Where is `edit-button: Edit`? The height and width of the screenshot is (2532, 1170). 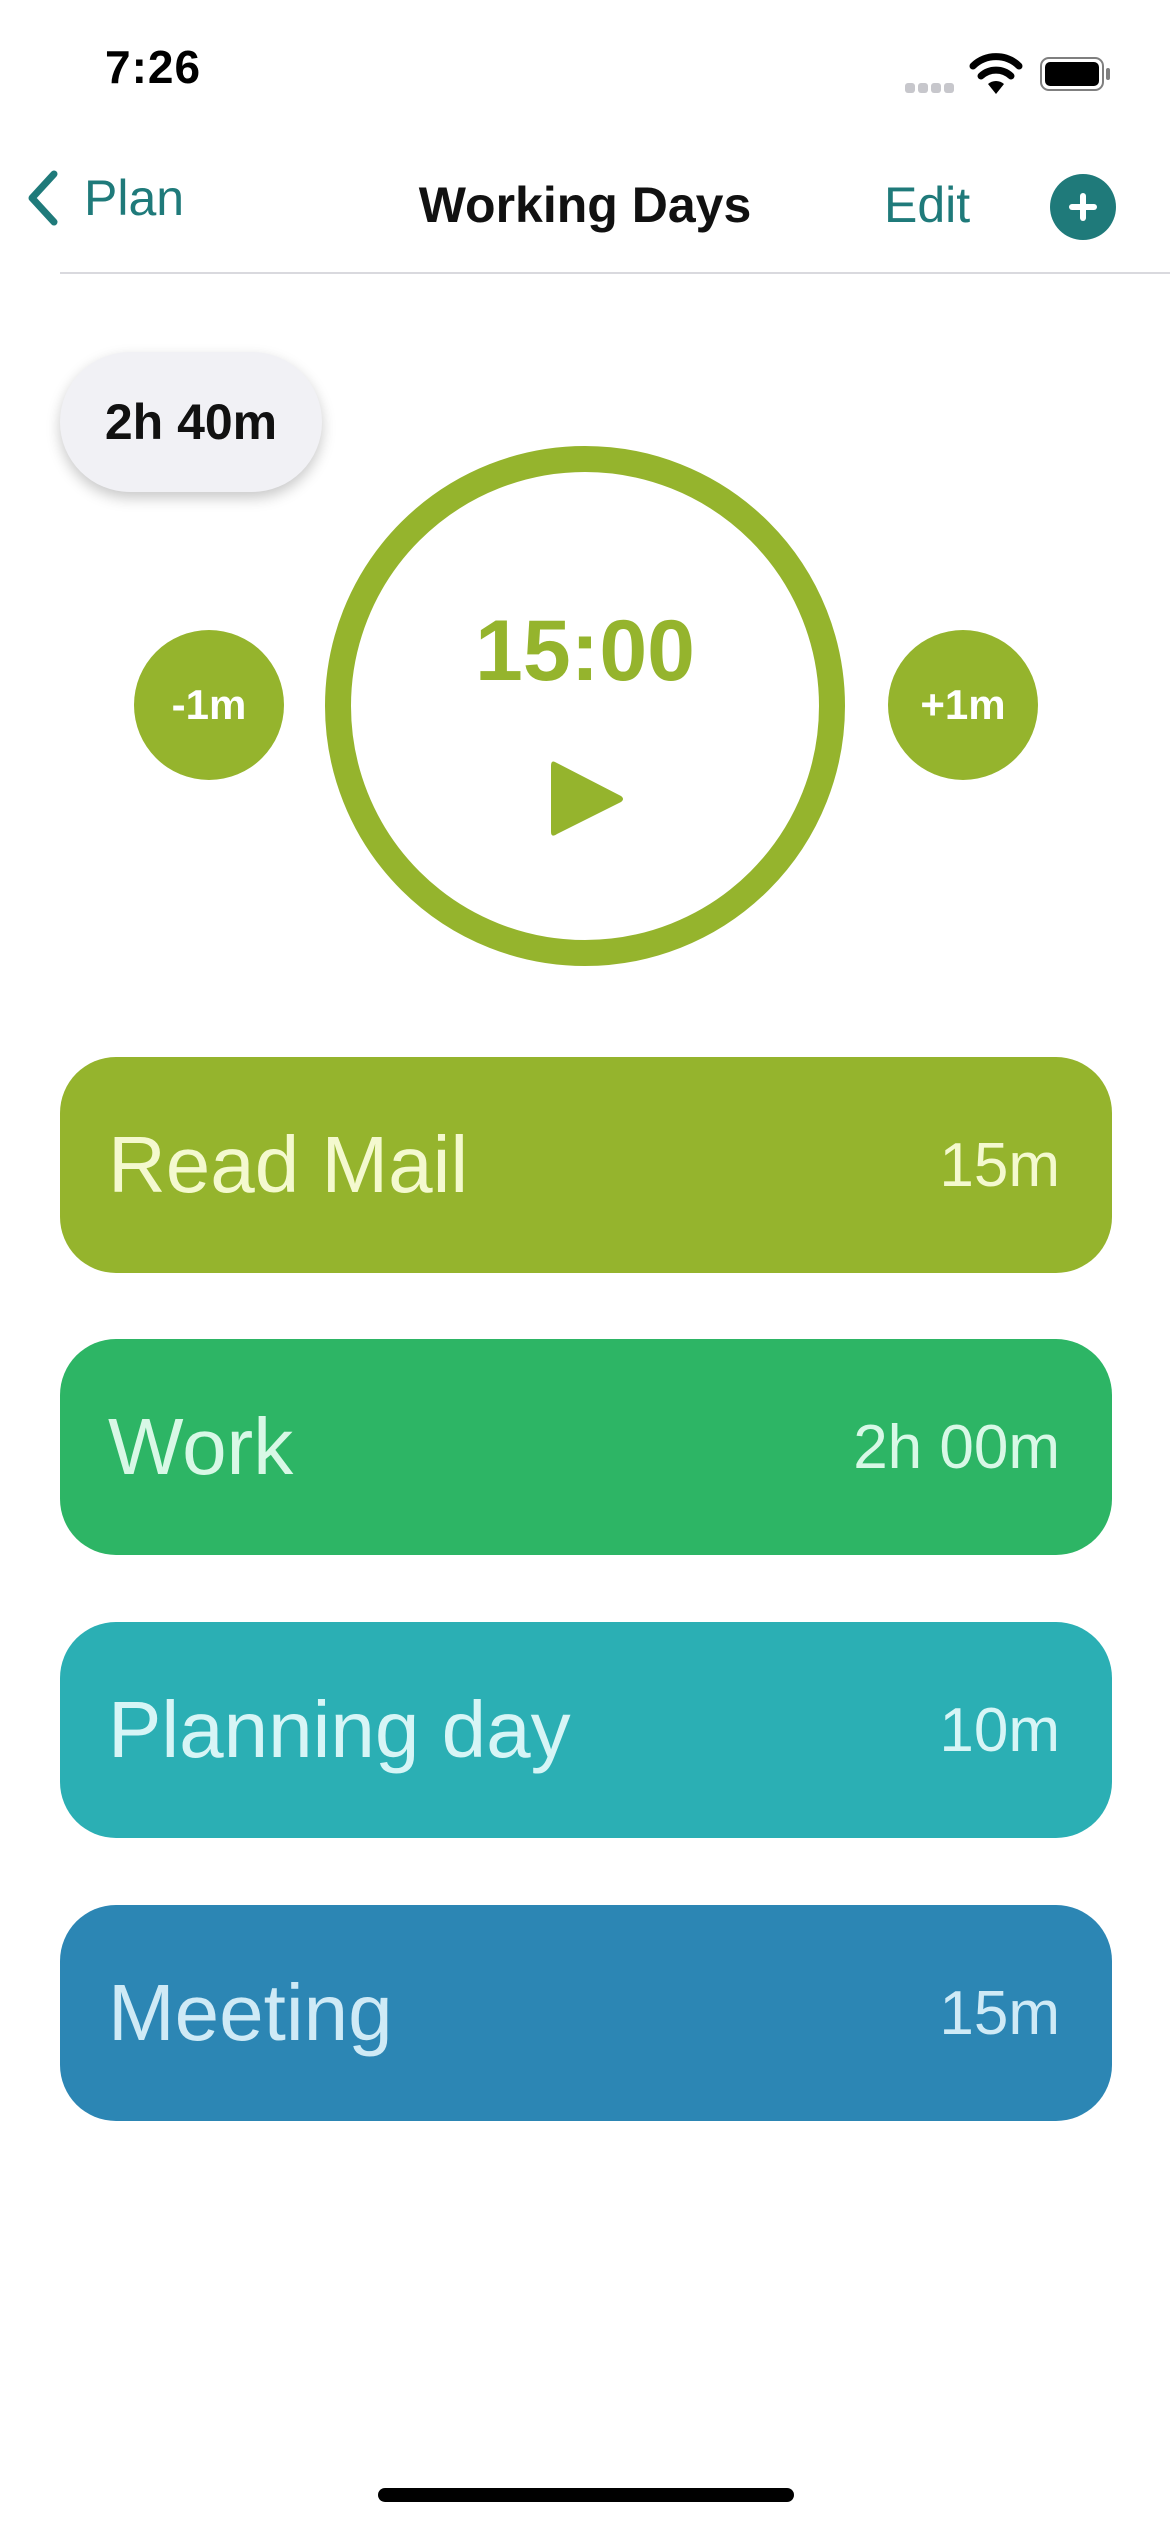 edit-button: Edit is located at coordinates (927, 205).